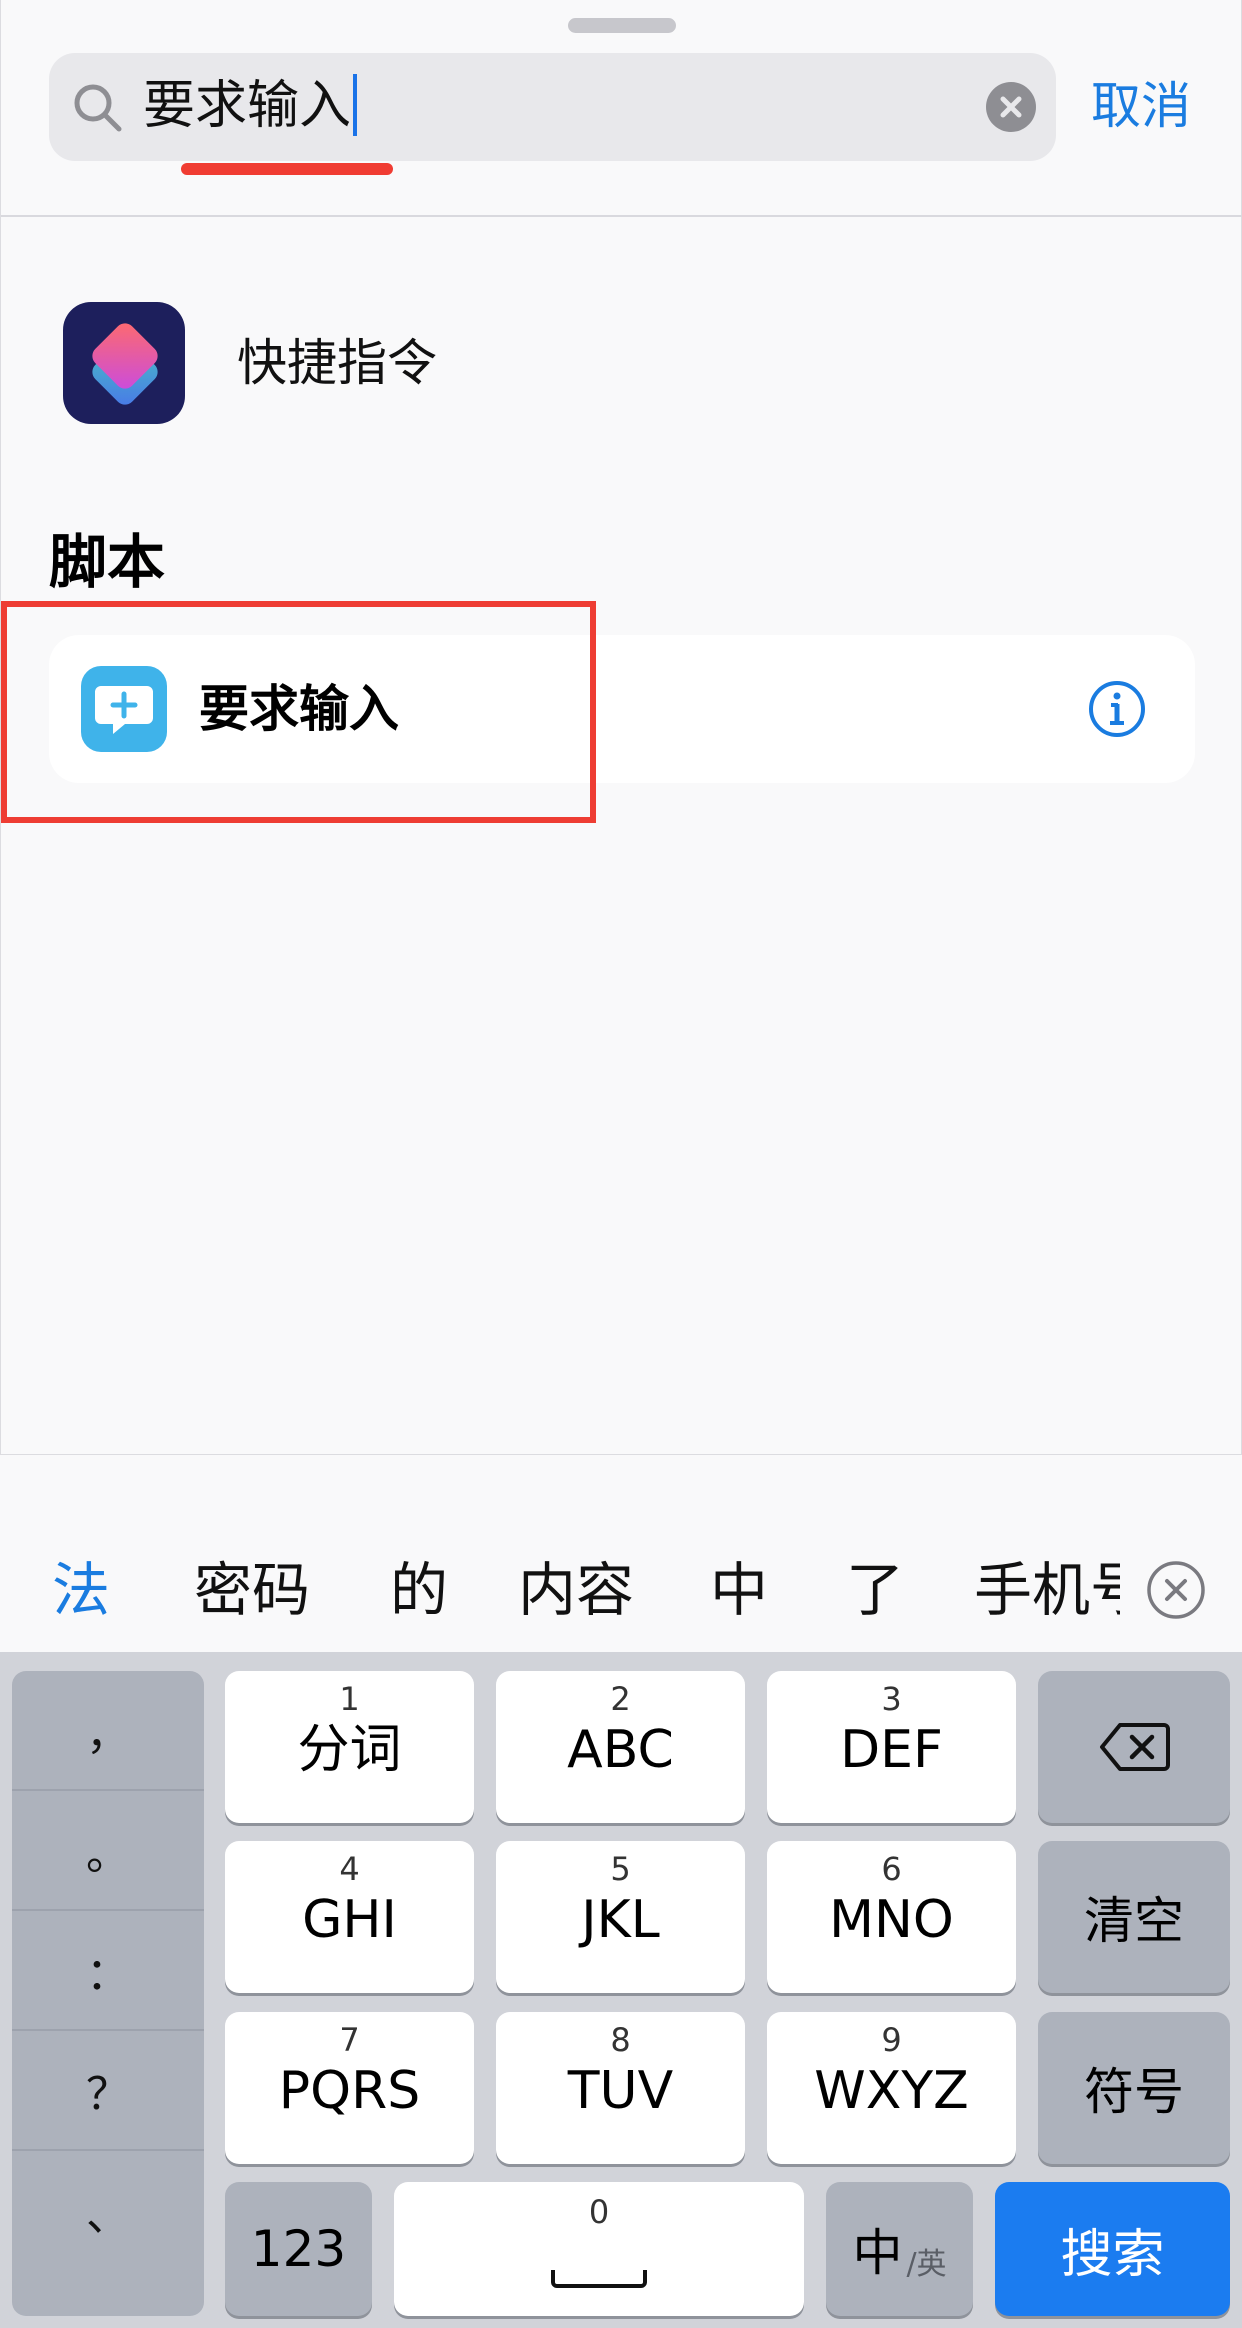 The height and width of the screenshot is (2328, 1242). Describe the element at coordinates (98, 108) in the screenshot. I see `search-icon` at that location.